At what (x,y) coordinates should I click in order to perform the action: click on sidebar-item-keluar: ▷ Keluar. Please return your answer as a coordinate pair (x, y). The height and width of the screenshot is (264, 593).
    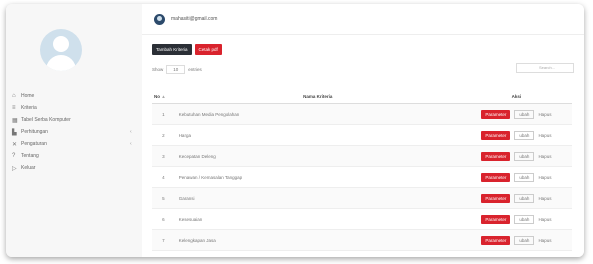
    Looking at the image, I should click on (74, 168).